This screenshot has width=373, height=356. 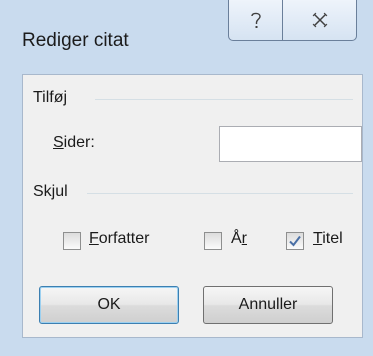 What do you see at coordinates (50, 97) in the screenshot?
I see `add-section-label: Tilføj` at bounding box center [50, 97].